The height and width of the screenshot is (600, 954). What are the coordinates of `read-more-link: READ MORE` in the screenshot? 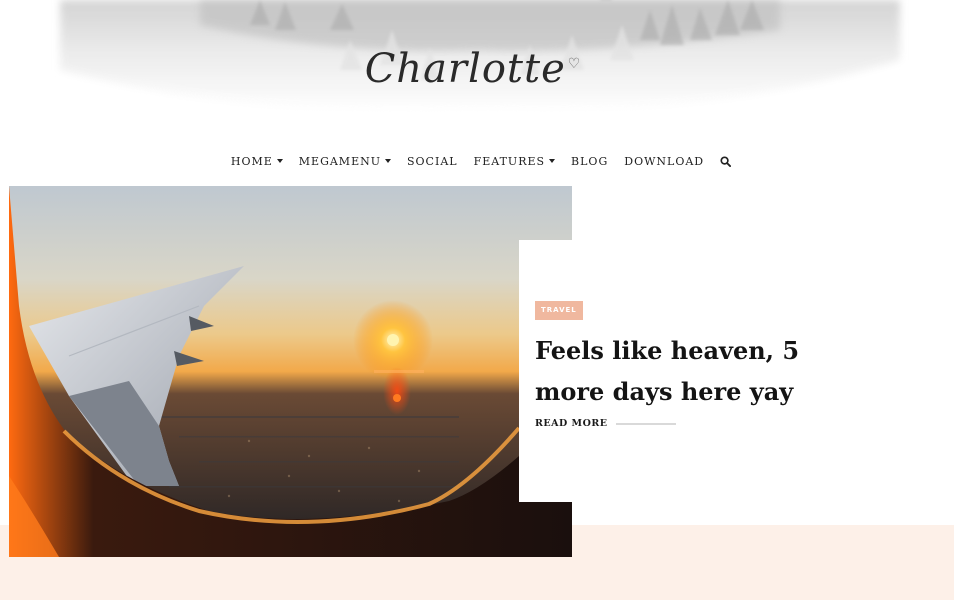 It's located at (571, 423).